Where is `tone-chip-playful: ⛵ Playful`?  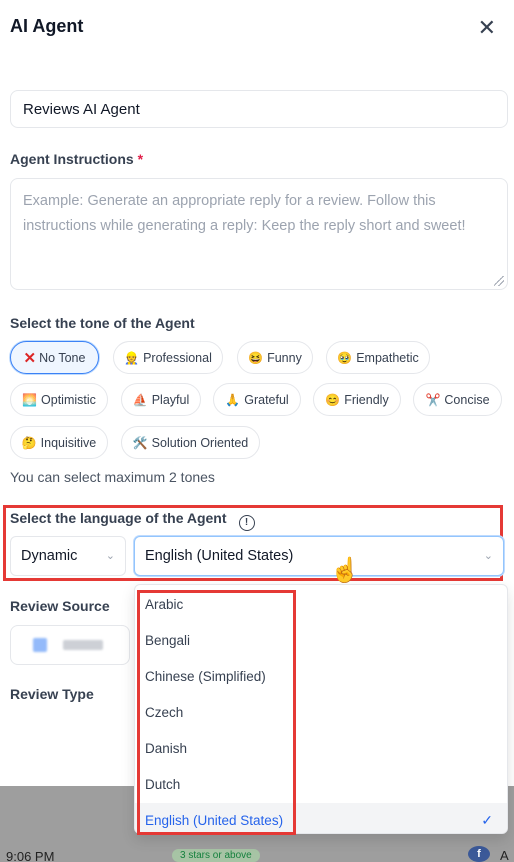 tone-chip-playful: ⛵ Playful is located at coordinates (161, 399).